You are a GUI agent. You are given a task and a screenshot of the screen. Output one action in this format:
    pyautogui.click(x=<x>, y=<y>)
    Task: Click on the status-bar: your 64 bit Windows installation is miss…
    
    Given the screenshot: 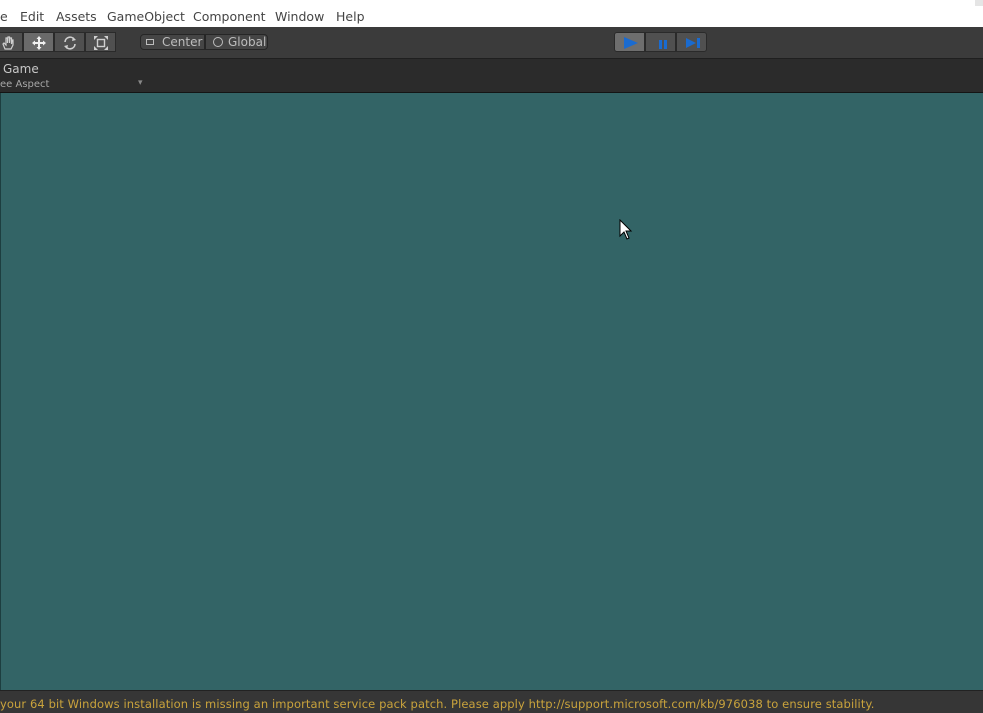 What is the action you would take?
    pyautogui.click(x=491, y=701)
    